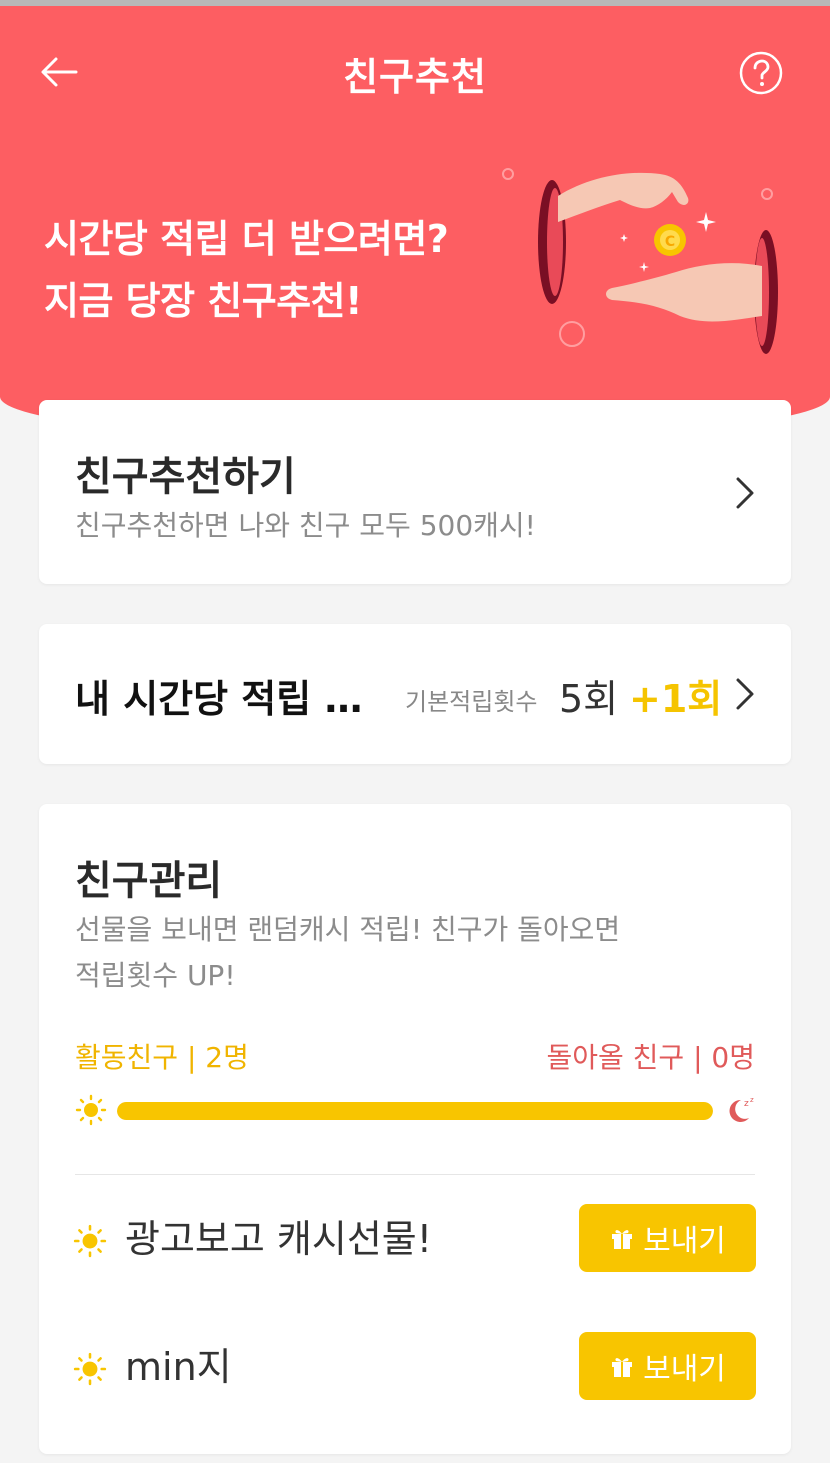 The image size is (830, 1463). I want to click on help-button, so click(761, 73).